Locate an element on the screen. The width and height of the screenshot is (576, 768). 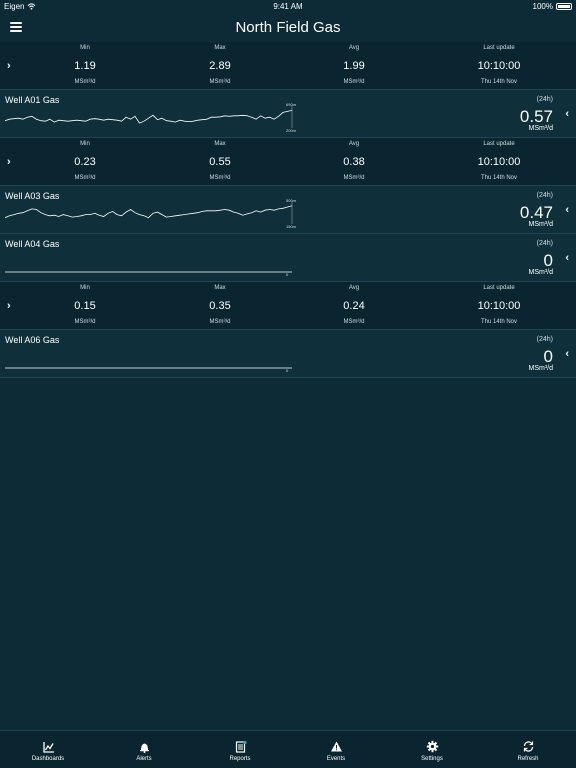
sparkline-chart: 500m 150m is located at coordinates (151, 214).